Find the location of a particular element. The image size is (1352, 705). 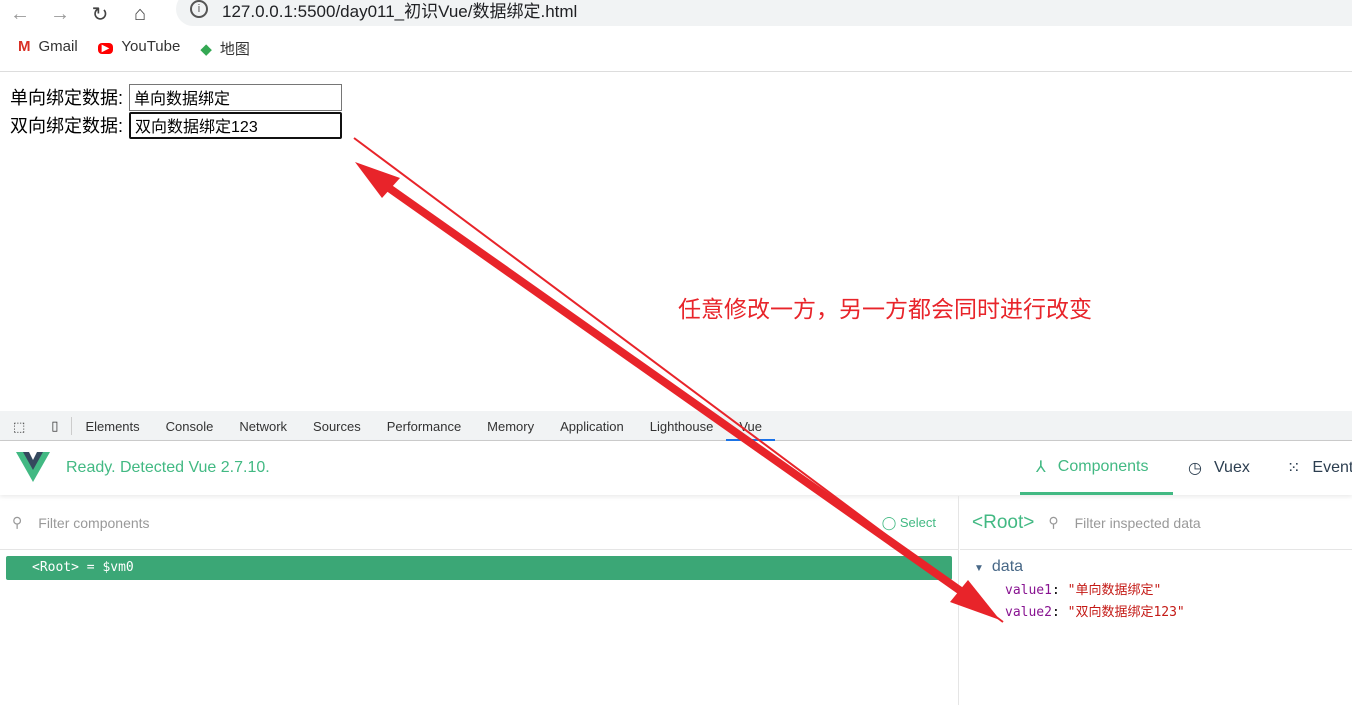

vue-logo-icon is located at coordinates (33, 467).